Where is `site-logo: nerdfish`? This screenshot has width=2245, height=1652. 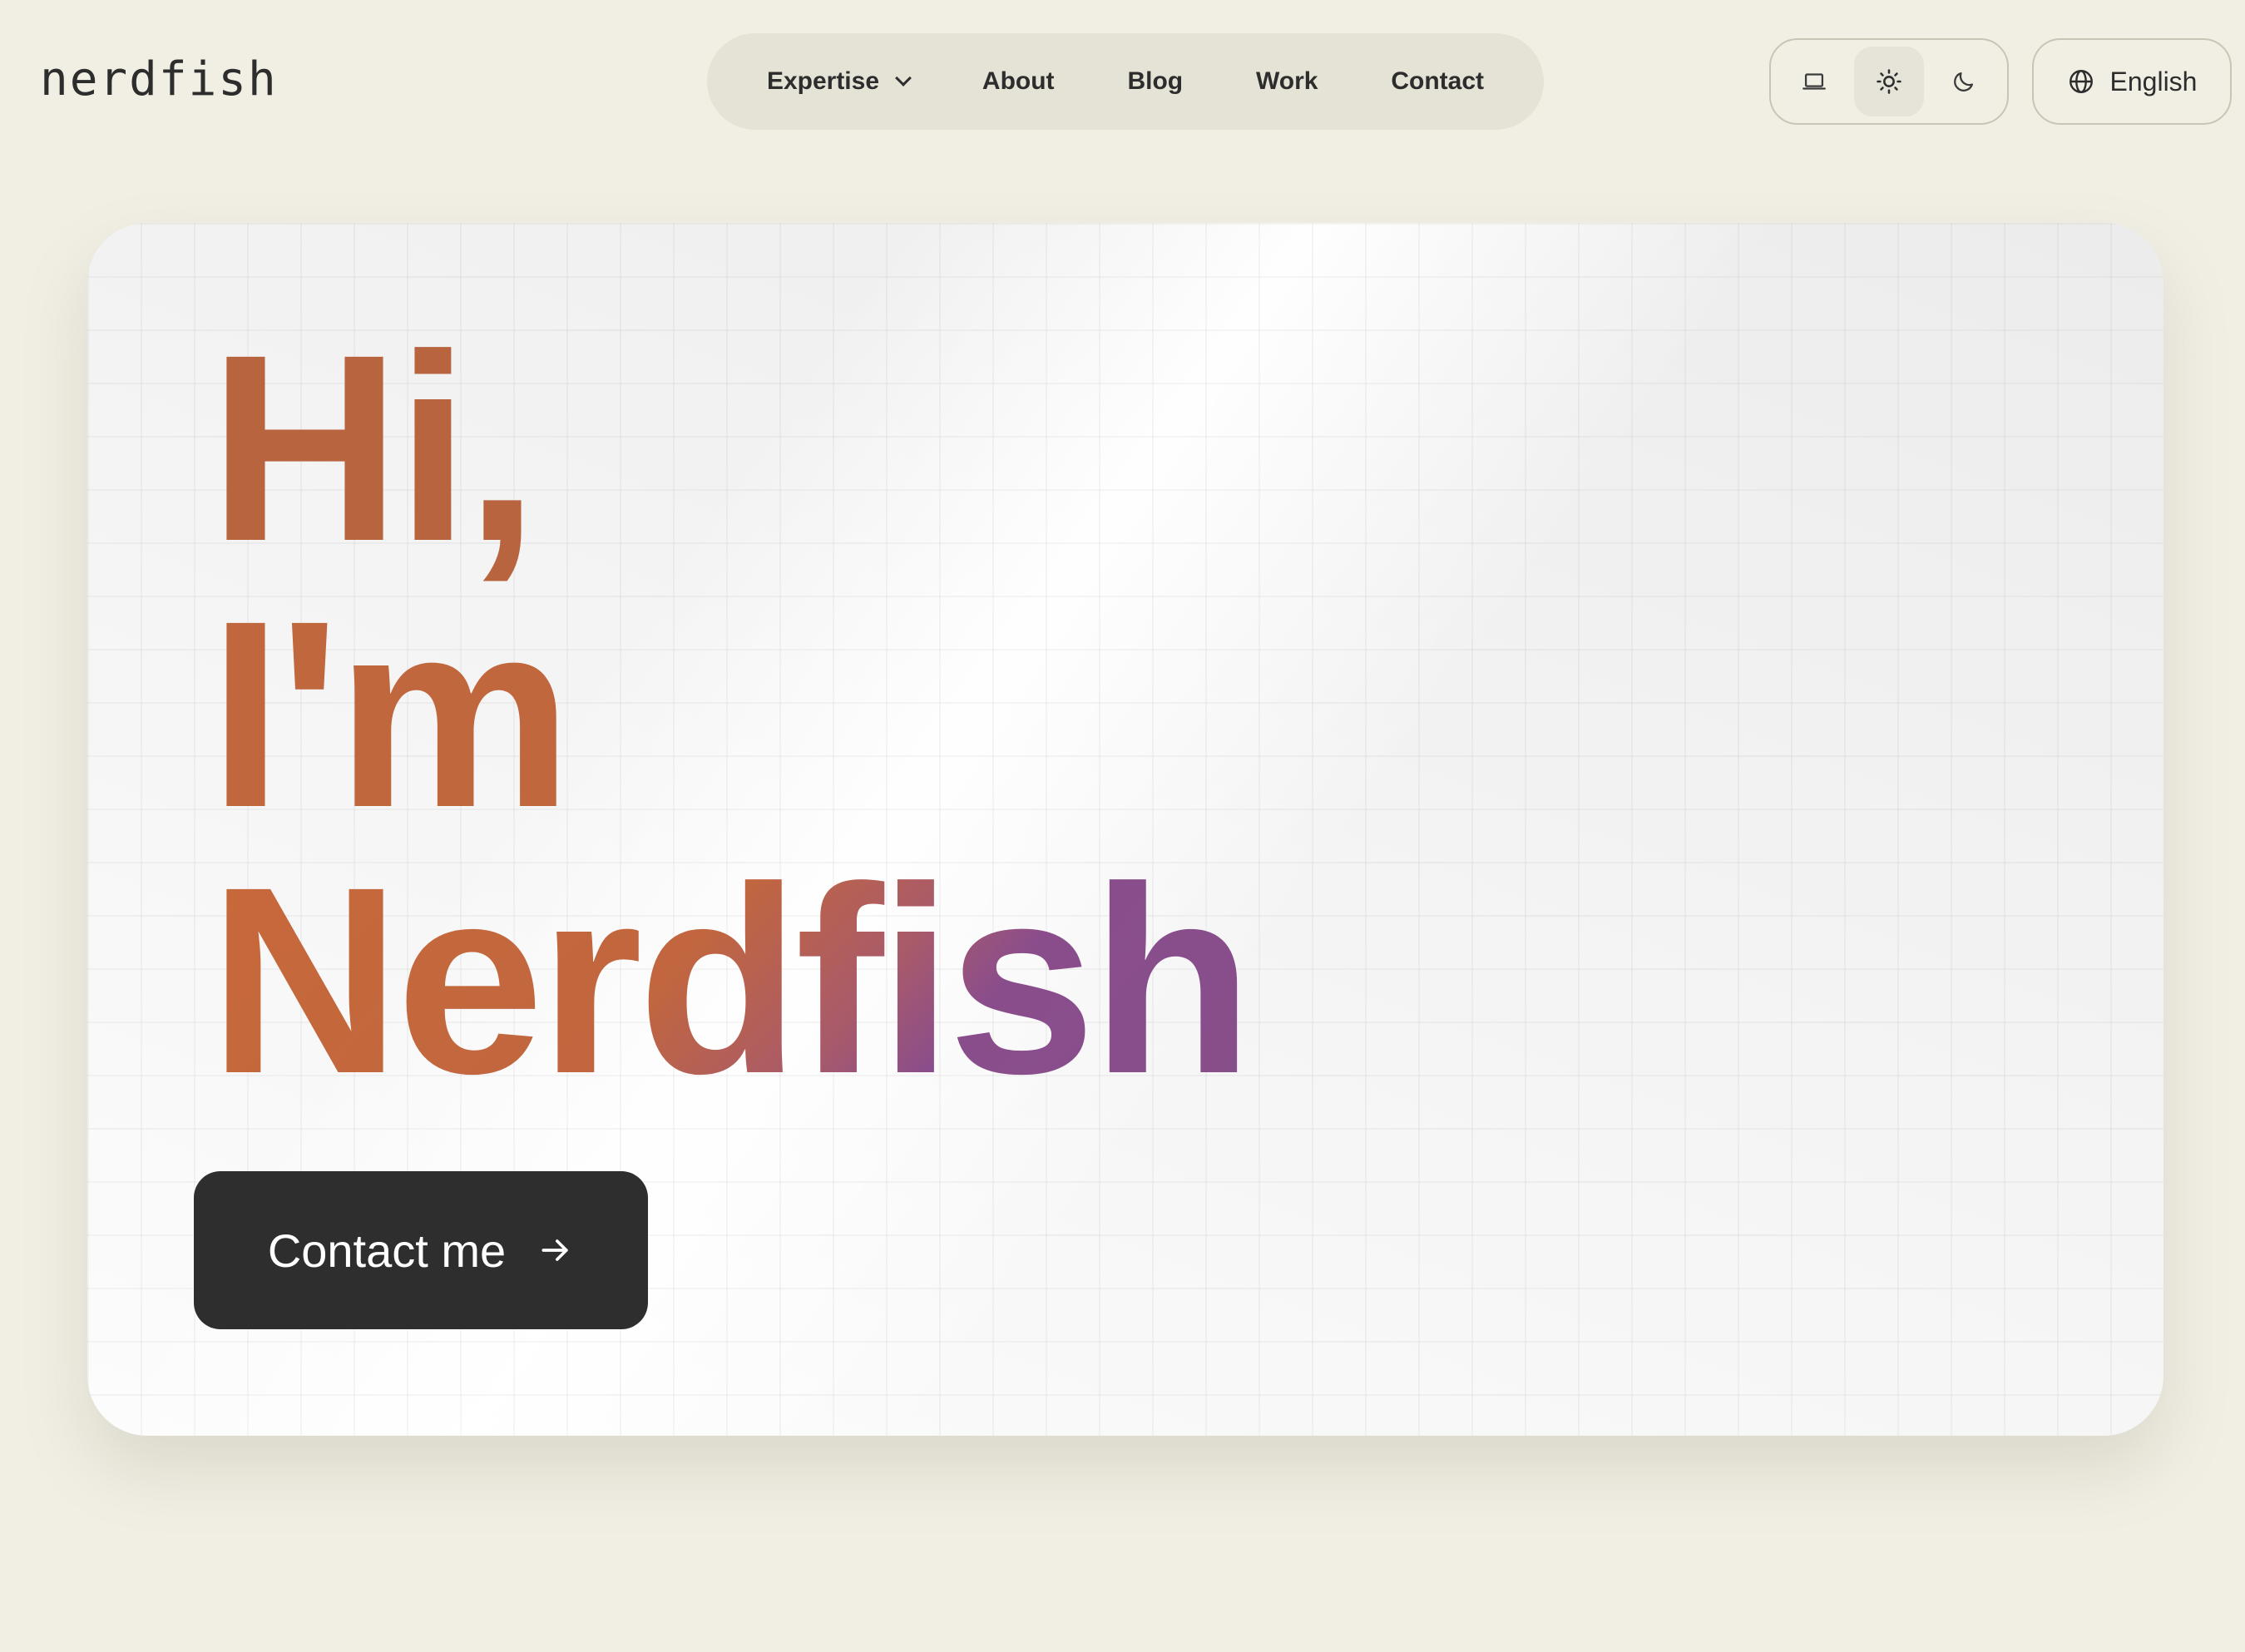 site-logo: nerdfish is located at coordinates (159, 80).